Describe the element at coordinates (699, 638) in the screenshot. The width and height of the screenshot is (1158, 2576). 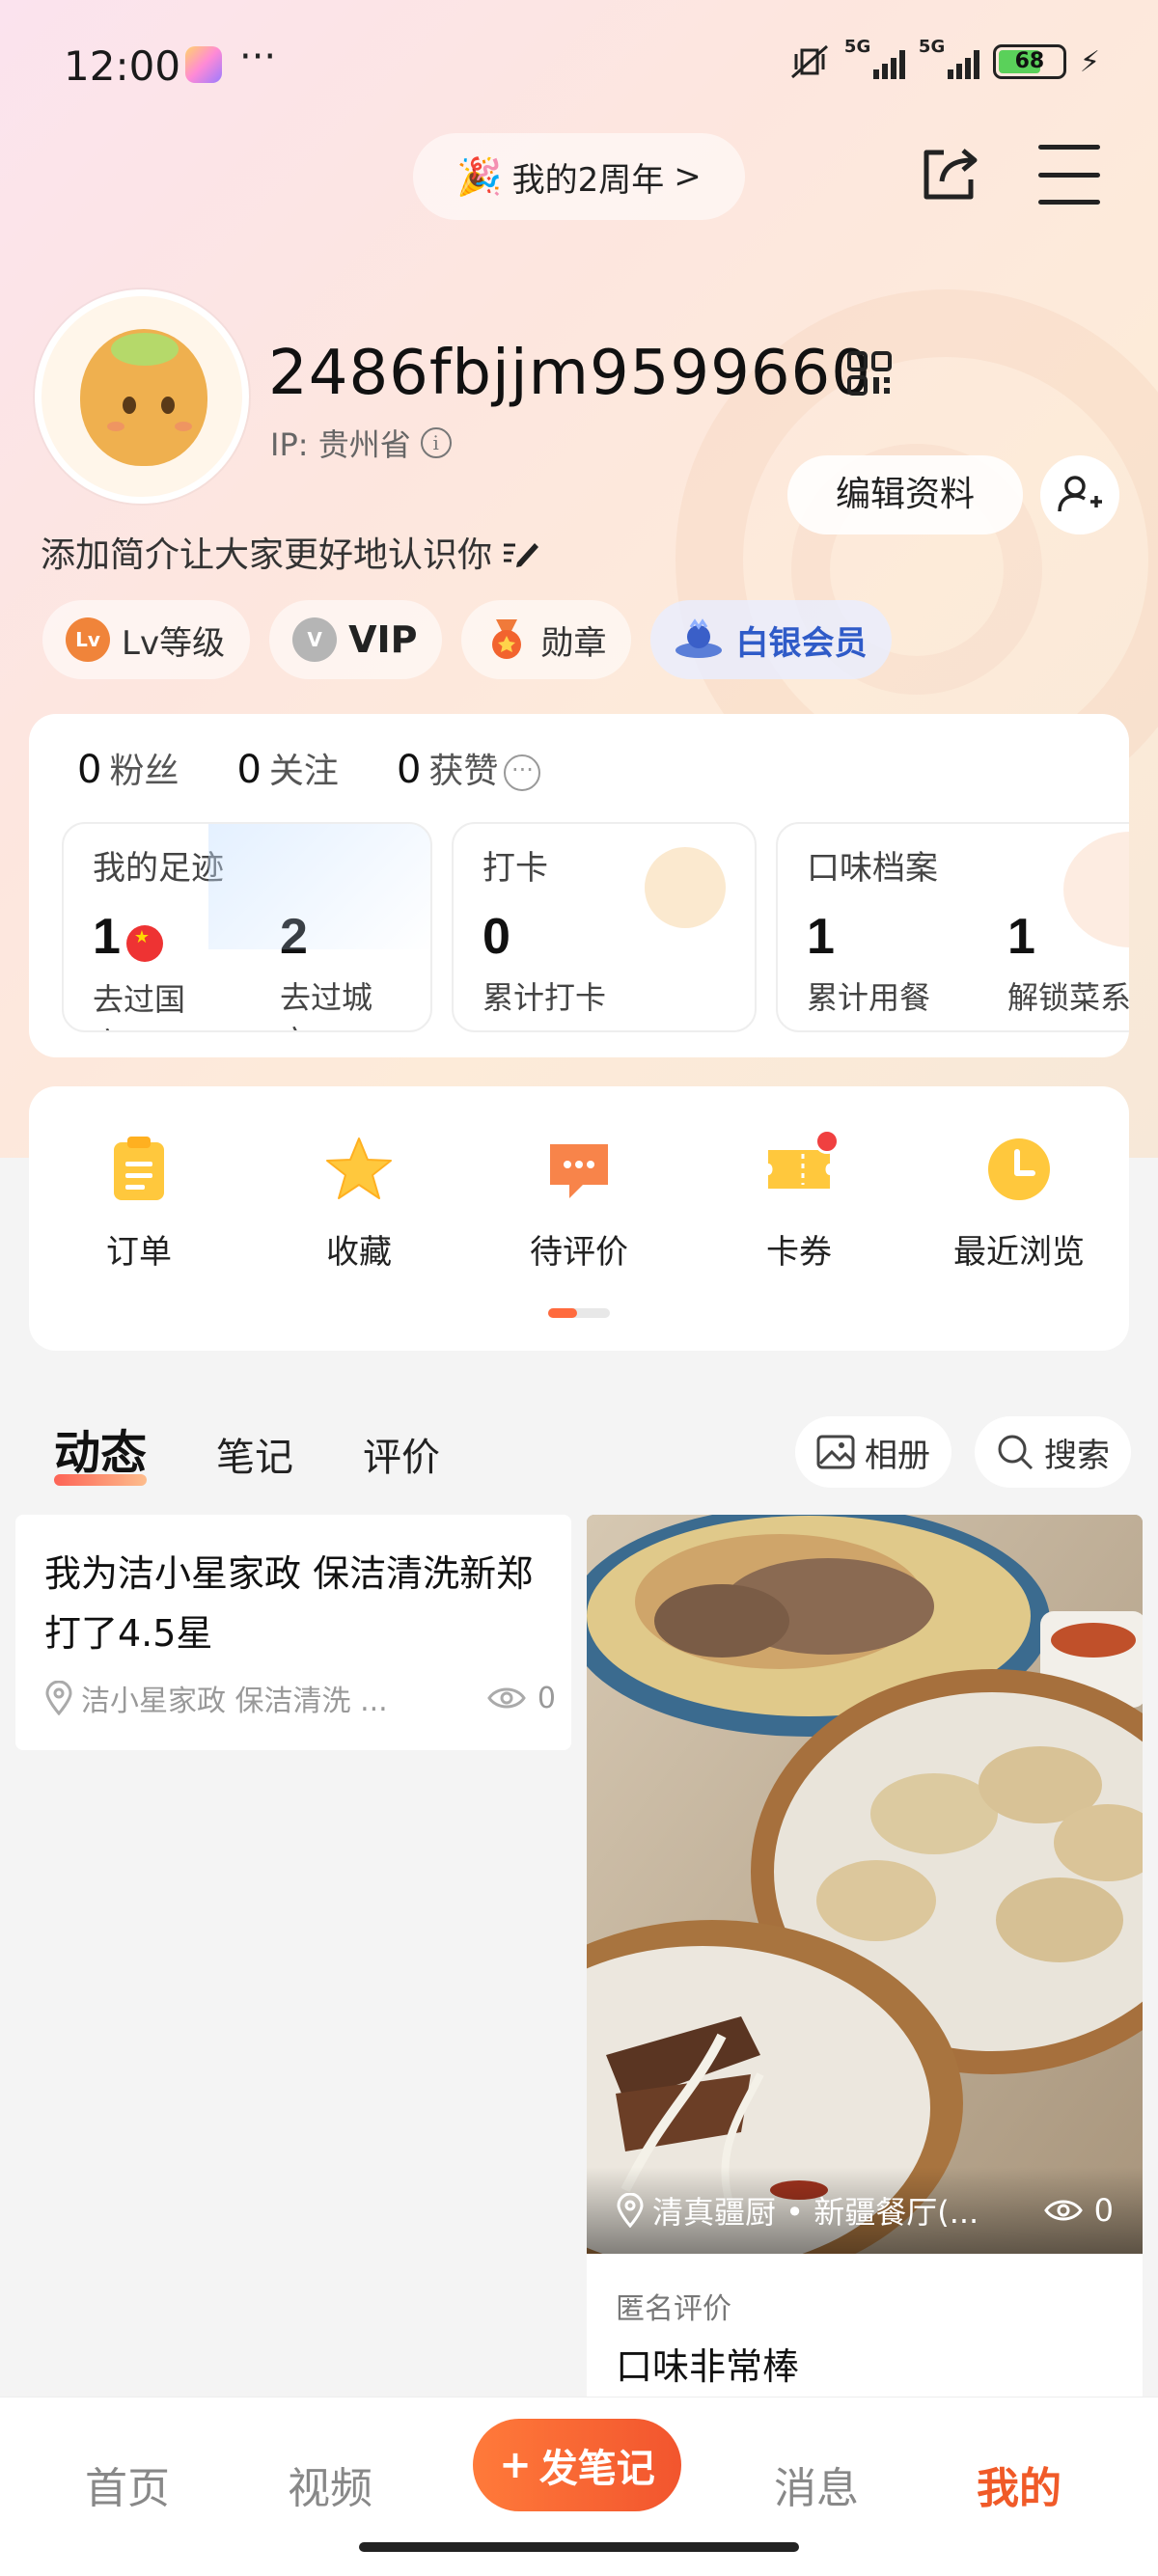
I see `silver-member-icon` at that location.